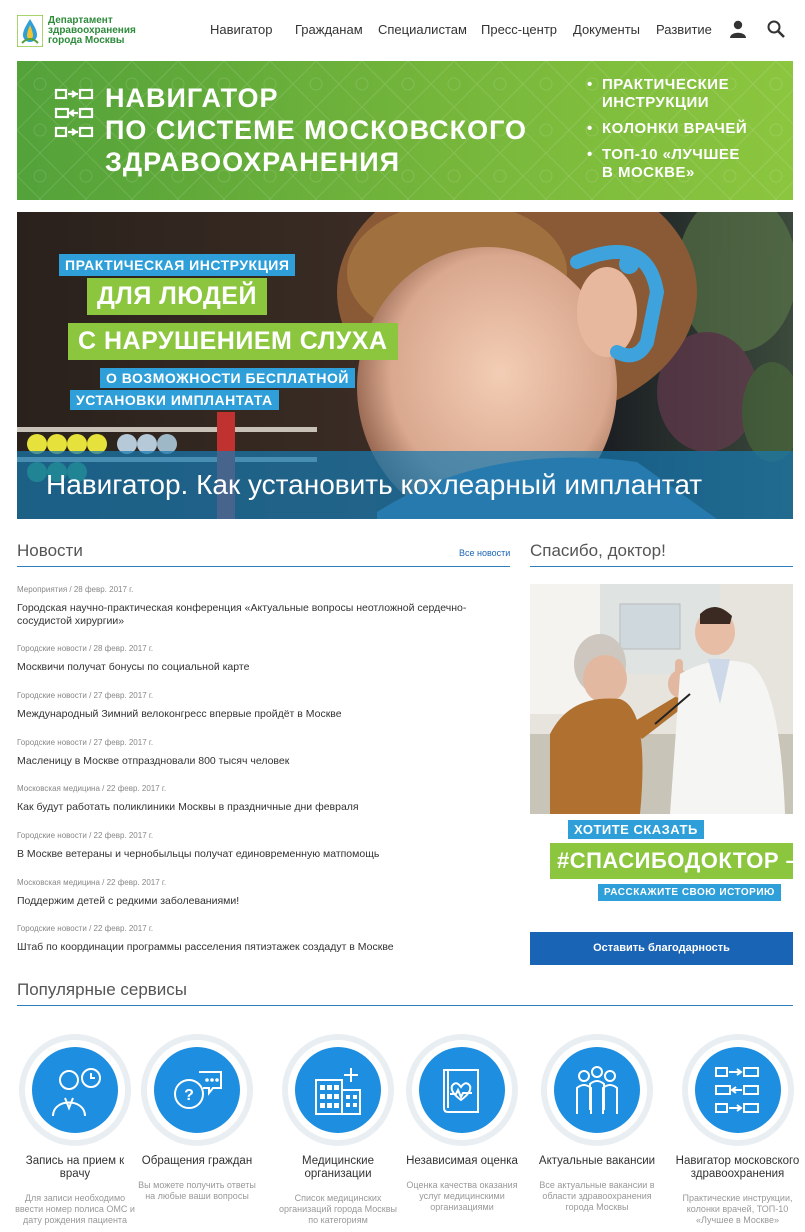 The width and height of the screenshot is (805, 1232). Describe the element at coordinates (75, 1168) in the screenshot. I see `service-title: Запись на прием к врачу` at that location.